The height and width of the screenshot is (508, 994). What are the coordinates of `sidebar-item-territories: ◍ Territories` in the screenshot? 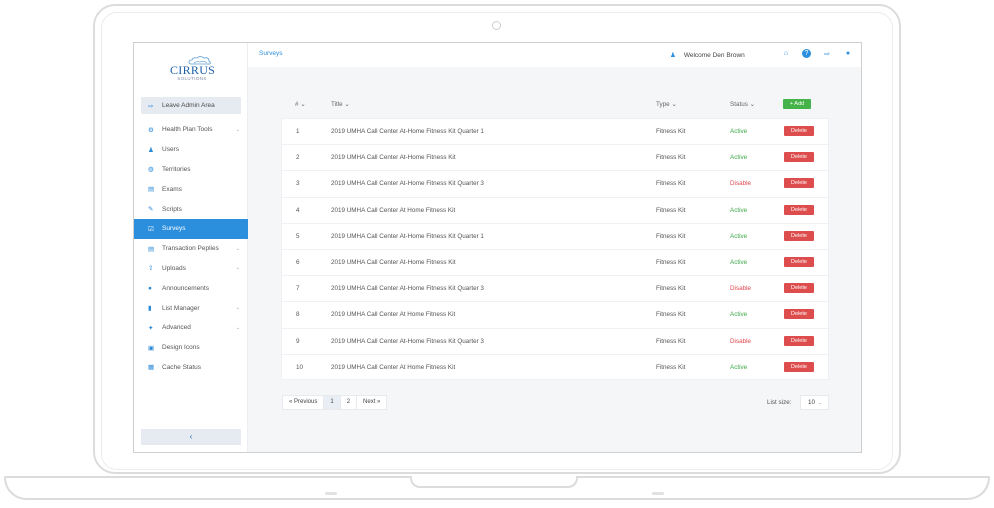 It's located at (191, 170).